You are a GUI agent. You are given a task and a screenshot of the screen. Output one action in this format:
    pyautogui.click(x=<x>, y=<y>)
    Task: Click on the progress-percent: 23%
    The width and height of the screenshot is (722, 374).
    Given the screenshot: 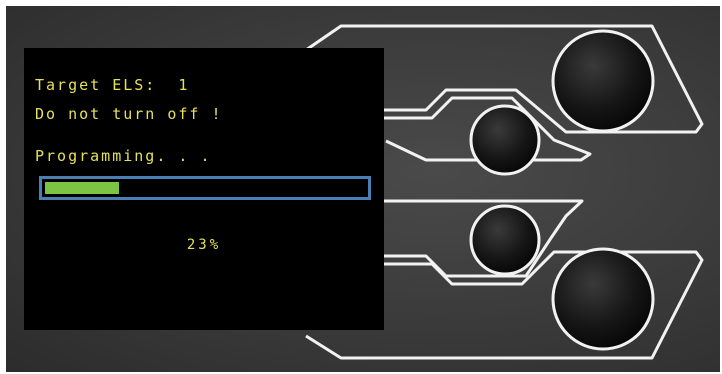 What is the action you would take?
    pyautogui.click(x=204, y=245)
    